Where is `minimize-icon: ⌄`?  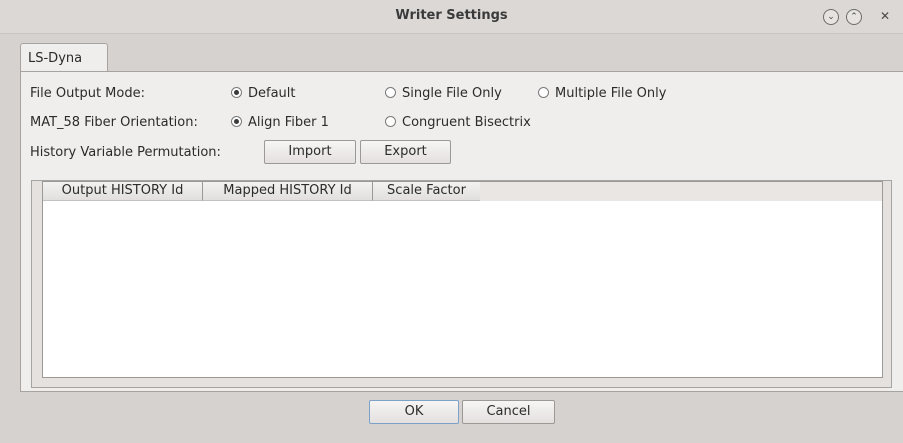
minimize-icon: ⌄ is located at coordinates (831, 17).